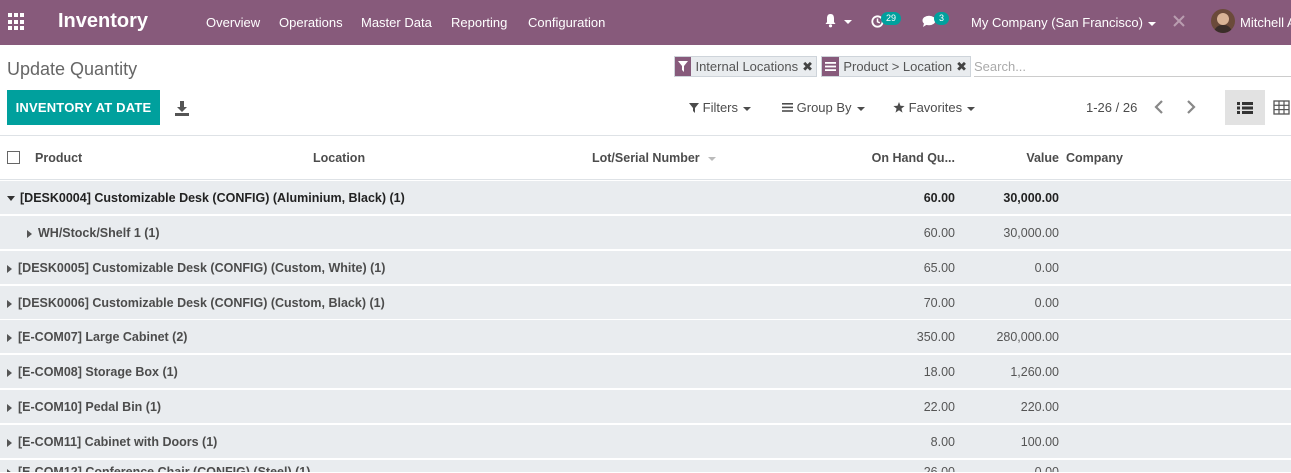  I want to click on filters-dropdown: Filters, so click(720, 107).